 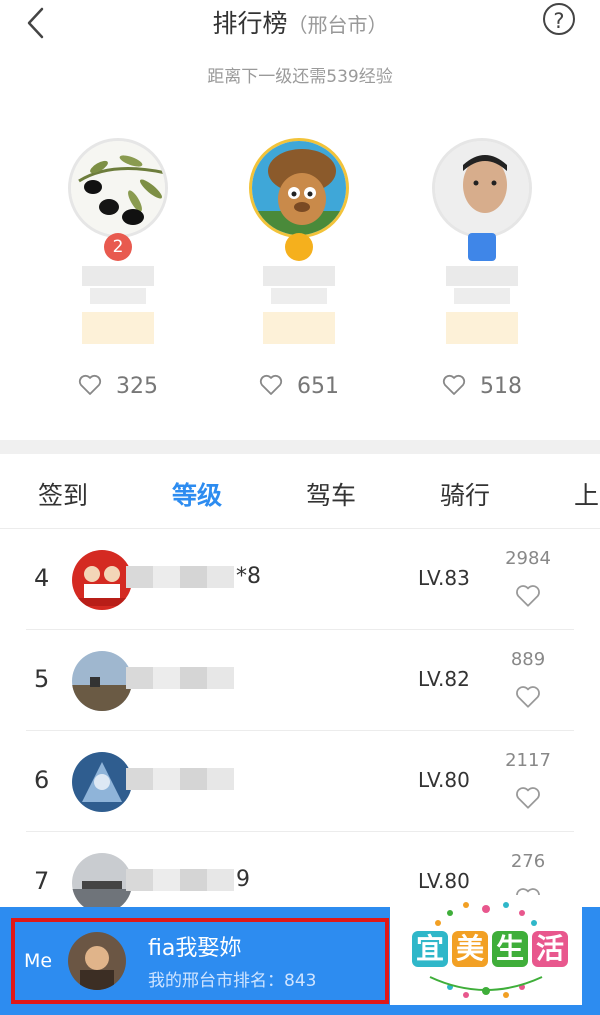 I want to click on like-count-value: 651, so click(x=318, y=386).